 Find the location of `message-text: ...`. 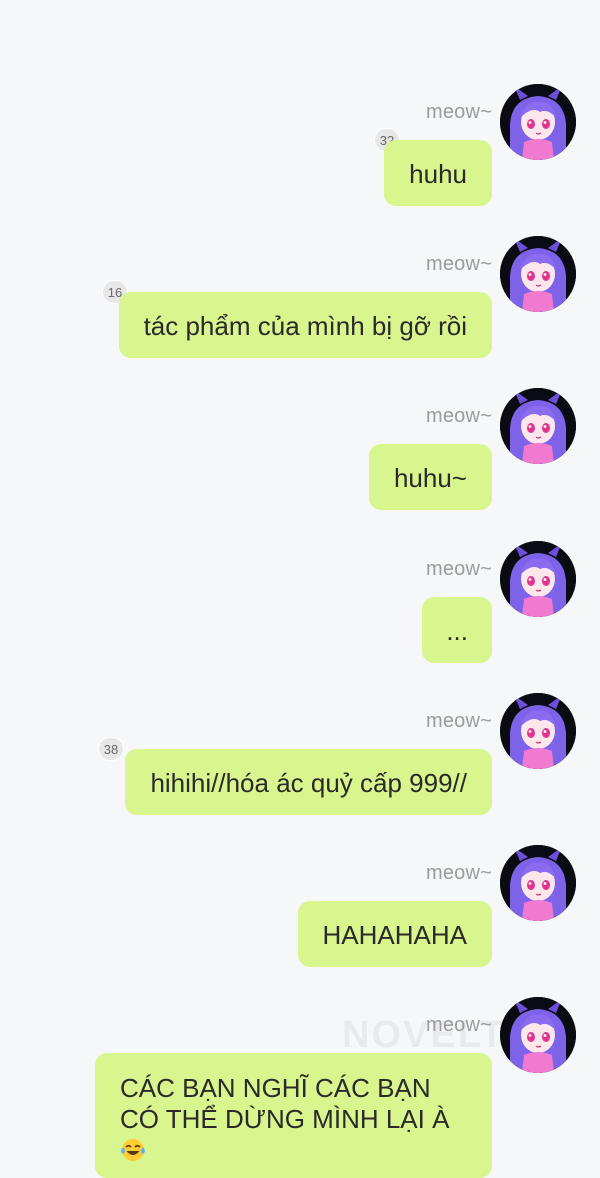

message-text: ... is located at coordinates (457, 631).